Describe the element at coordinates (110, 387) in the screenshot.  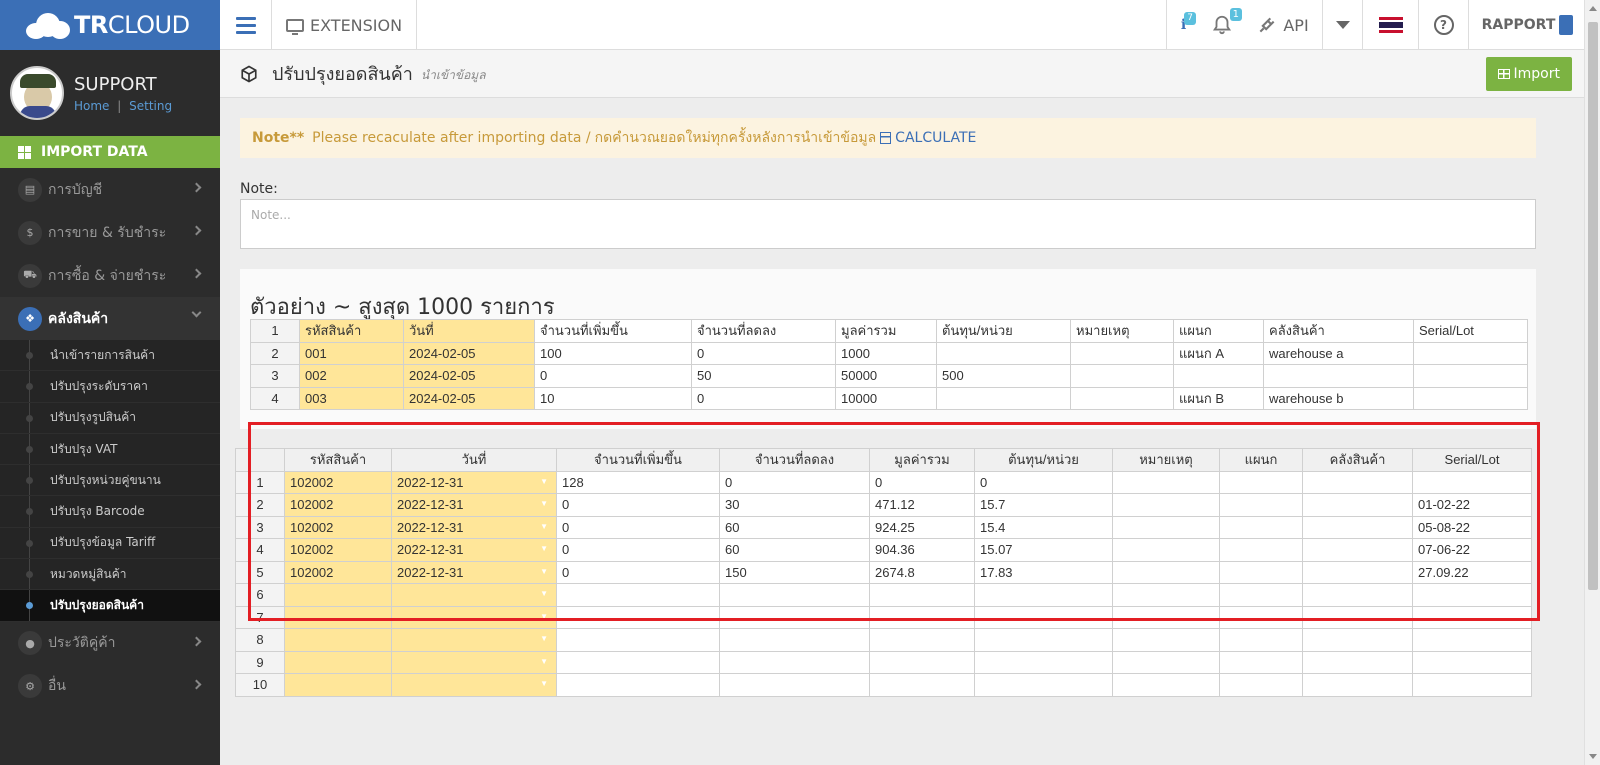
I see `sub-item-price-level: ปรับปรุงระดับราคา` at that location.